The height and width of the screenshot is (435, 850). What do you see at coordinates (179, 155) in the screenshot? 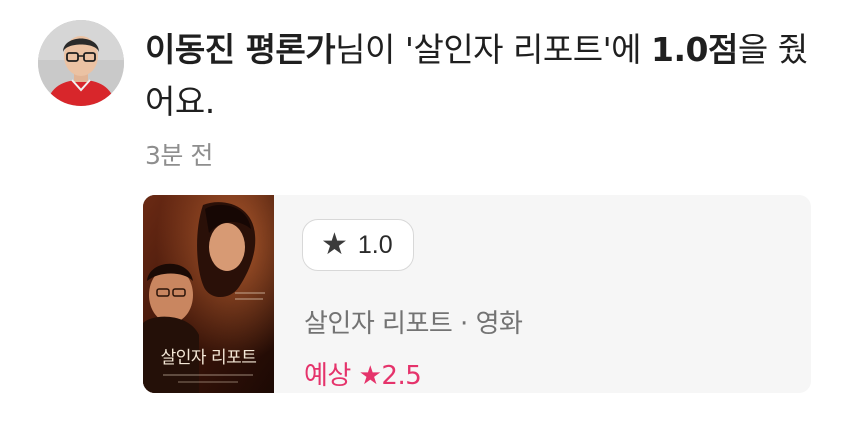
I see `timestamp: 3분 전` at bounding box center [179, 155].